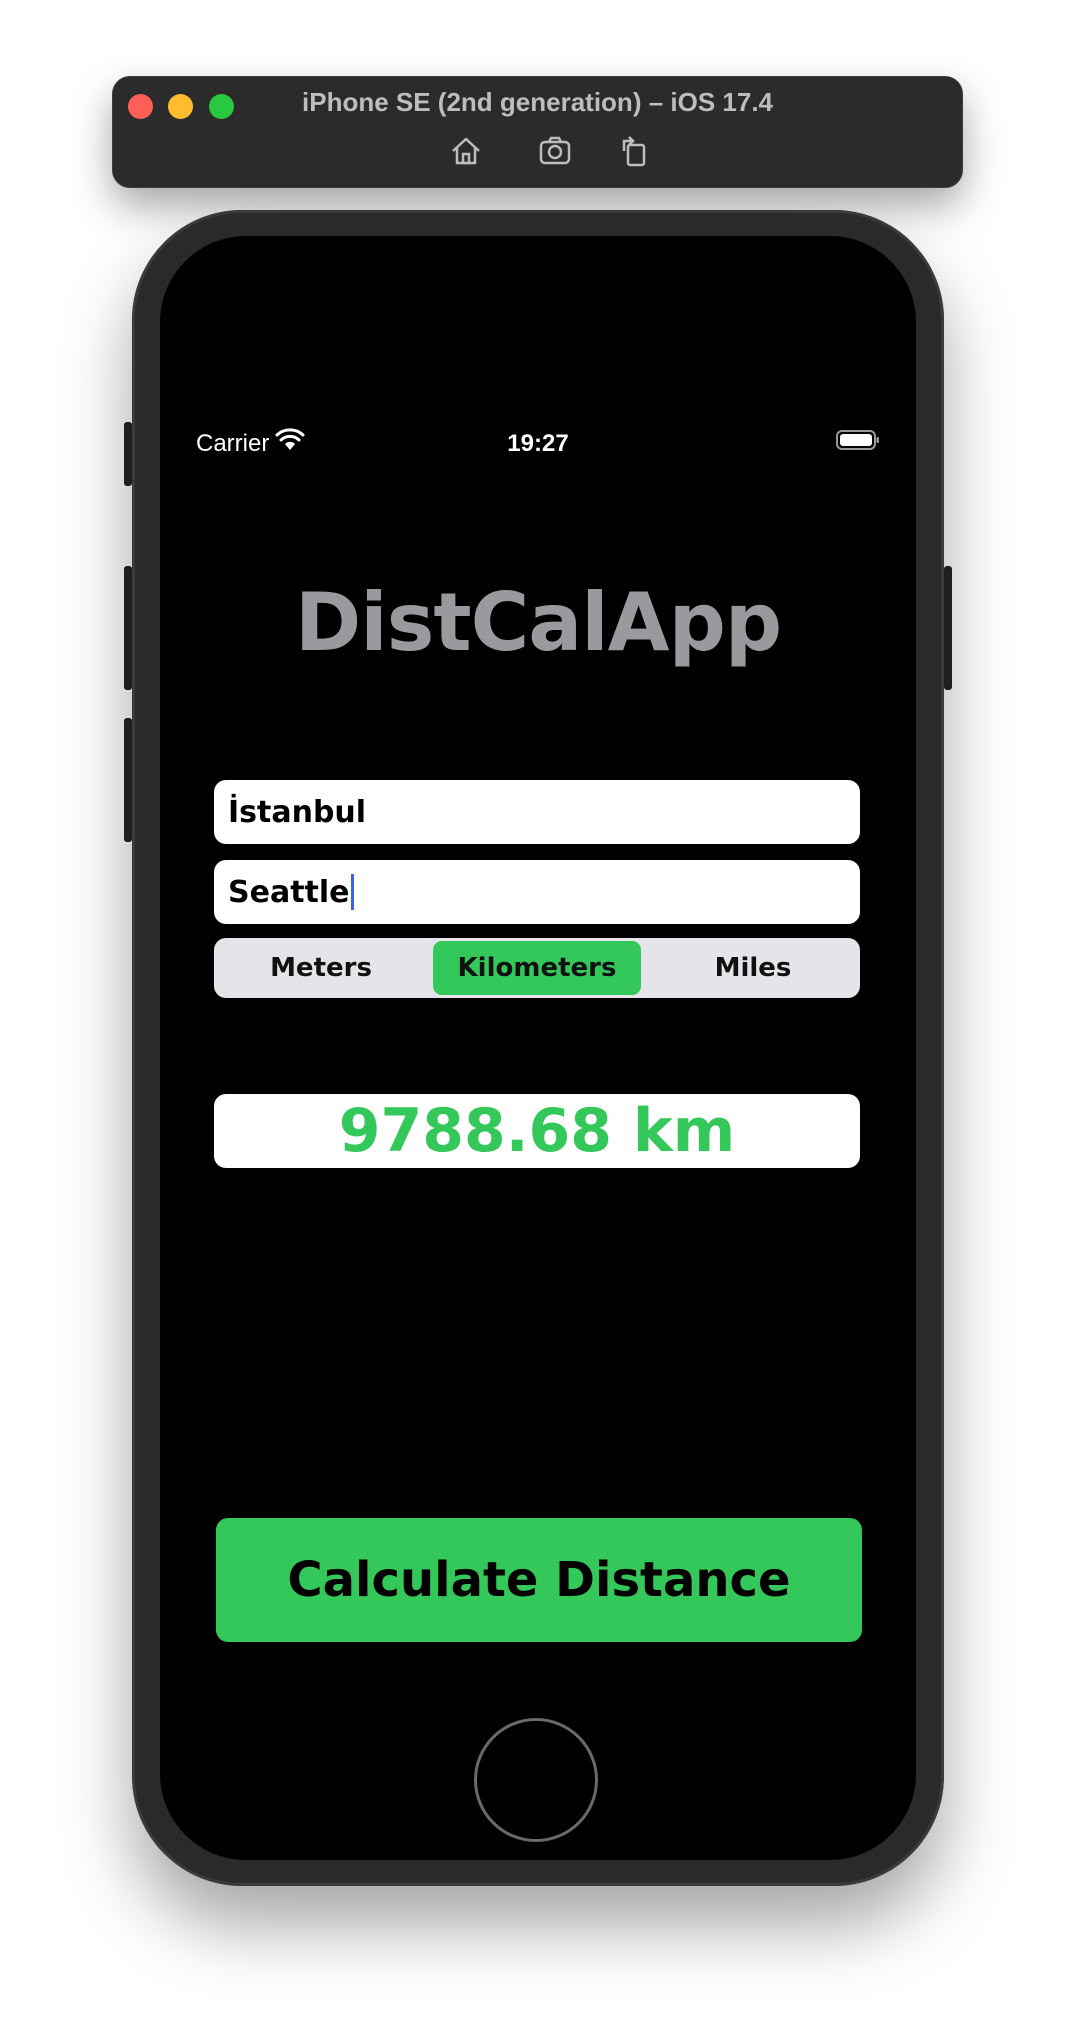  I want to click on calculate-distance-button: Calculate Distance, so click(539, 1580).